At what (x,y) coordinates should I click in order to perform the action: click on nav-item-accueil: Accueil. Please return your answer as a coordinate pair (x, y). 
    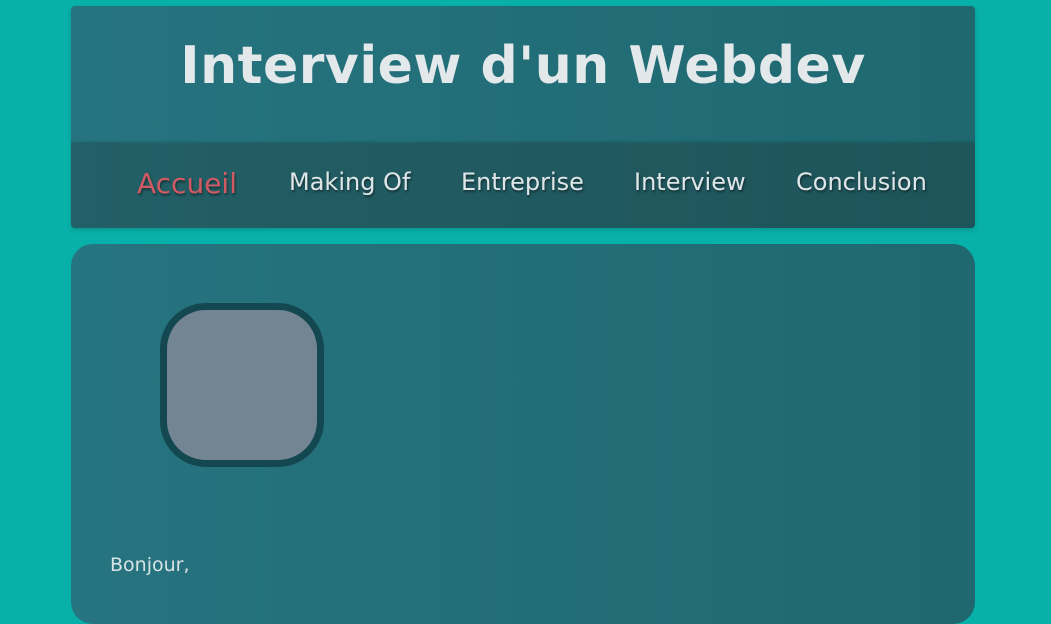
    Looking at the image, I should click on (187, 184).